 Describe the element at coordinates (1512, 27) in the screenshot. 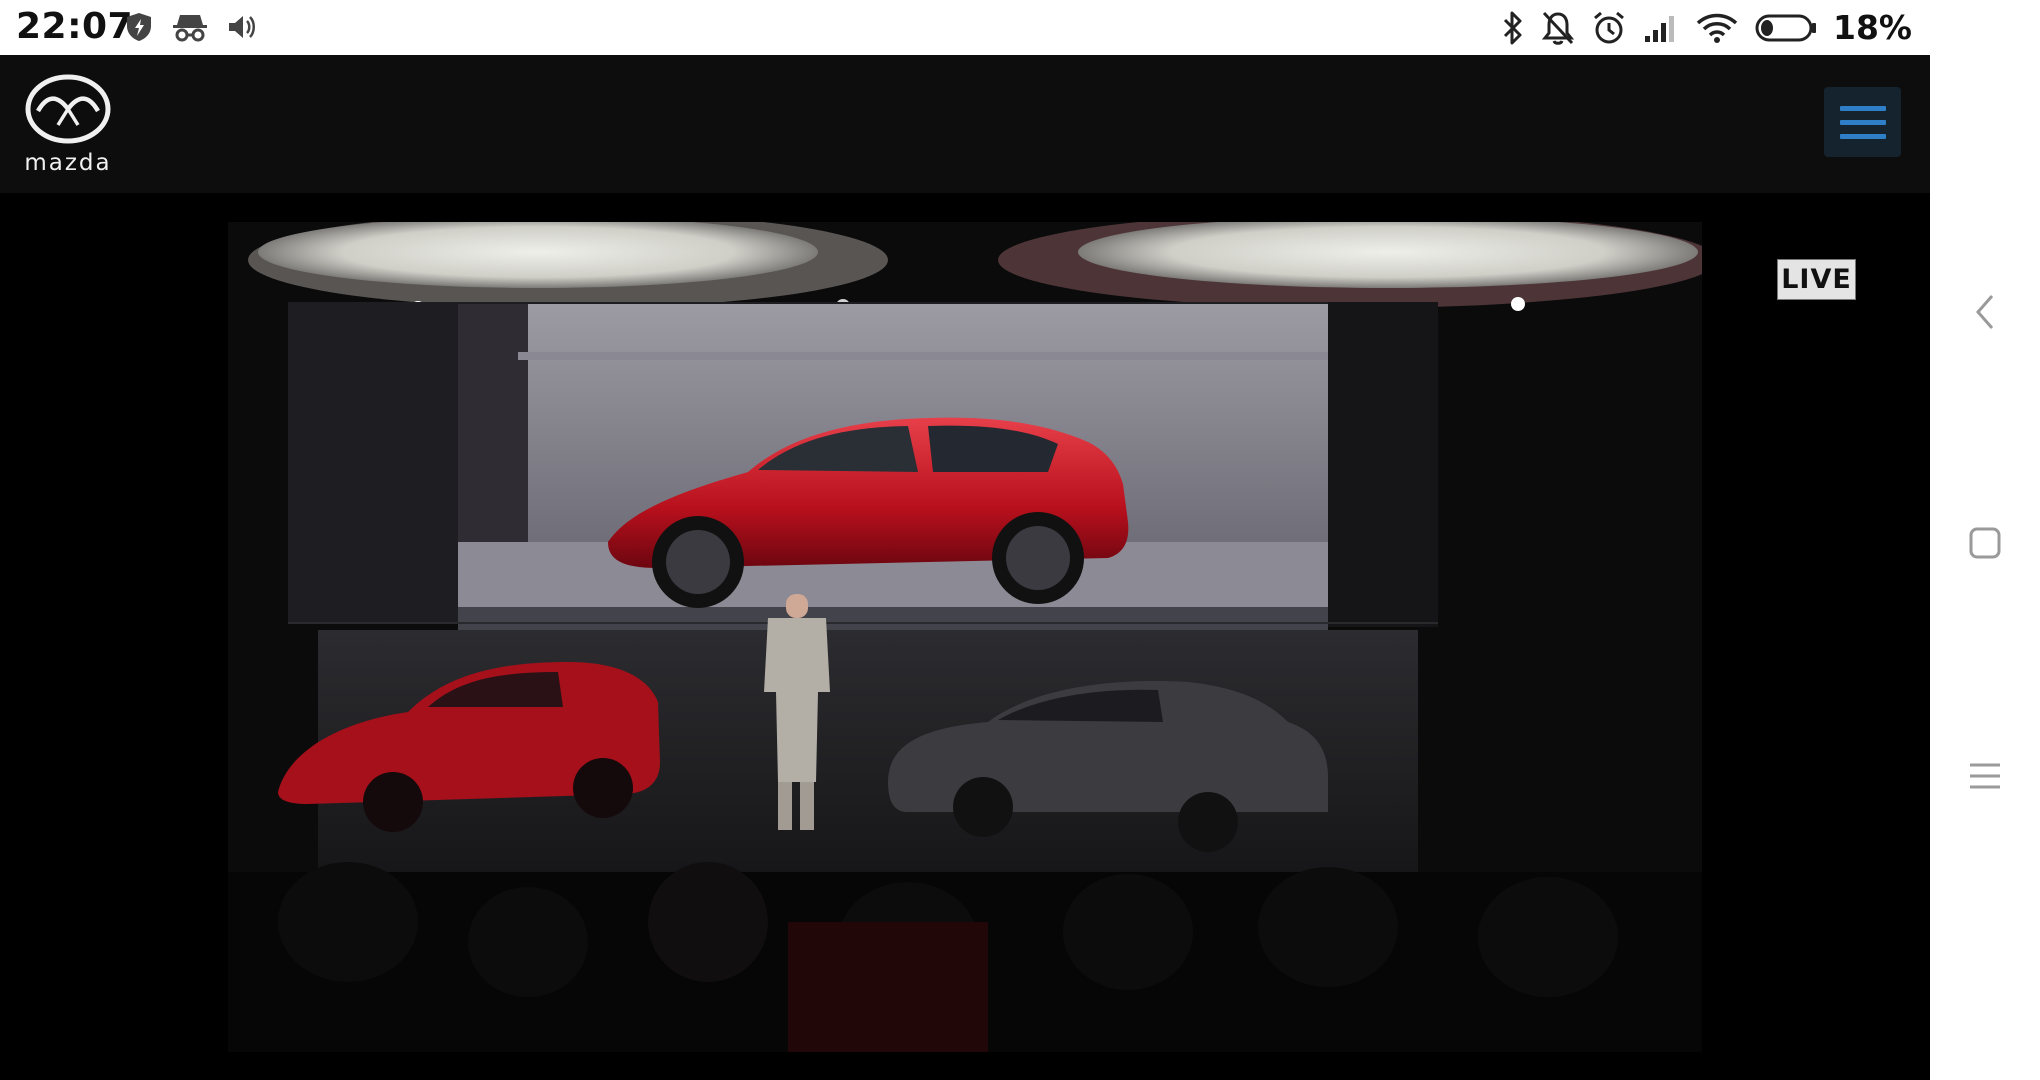

I see `bluetooth-icon` at that location.